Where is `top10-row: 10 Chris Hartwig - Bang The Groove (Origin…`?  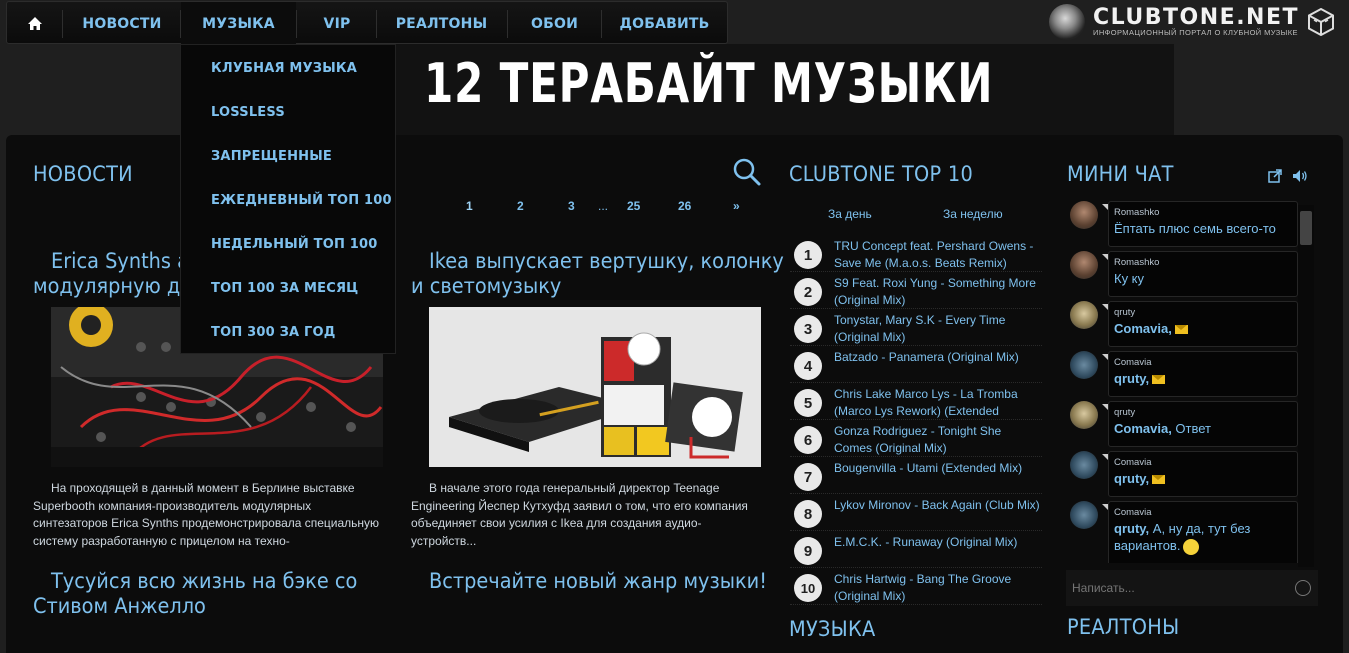
top10-row: 10 Chris Hartwig - Bang The Groove (Origin… is located at coordinates (916, 586).